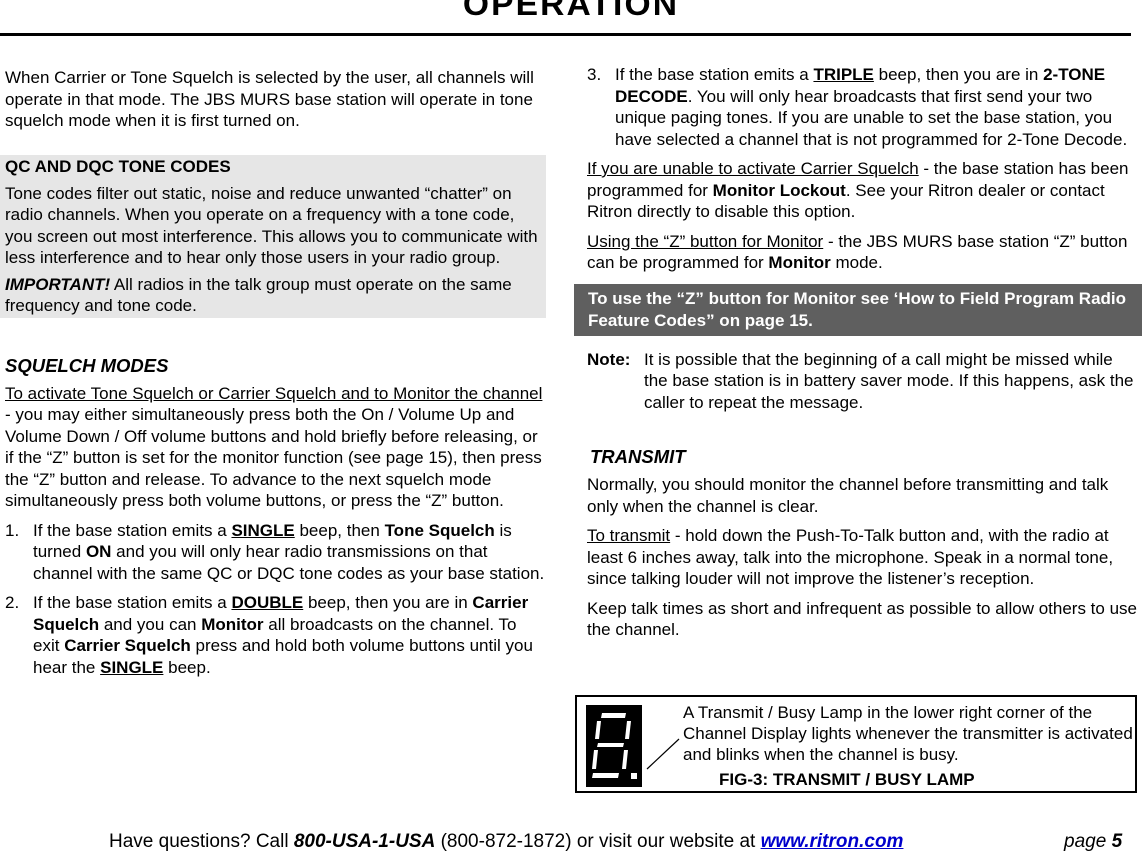 The image size is (1142, 854). Describe the element at coordinates (267, 602) in the screenshot. I see `double-beep-label: DOUBLE` at that location.